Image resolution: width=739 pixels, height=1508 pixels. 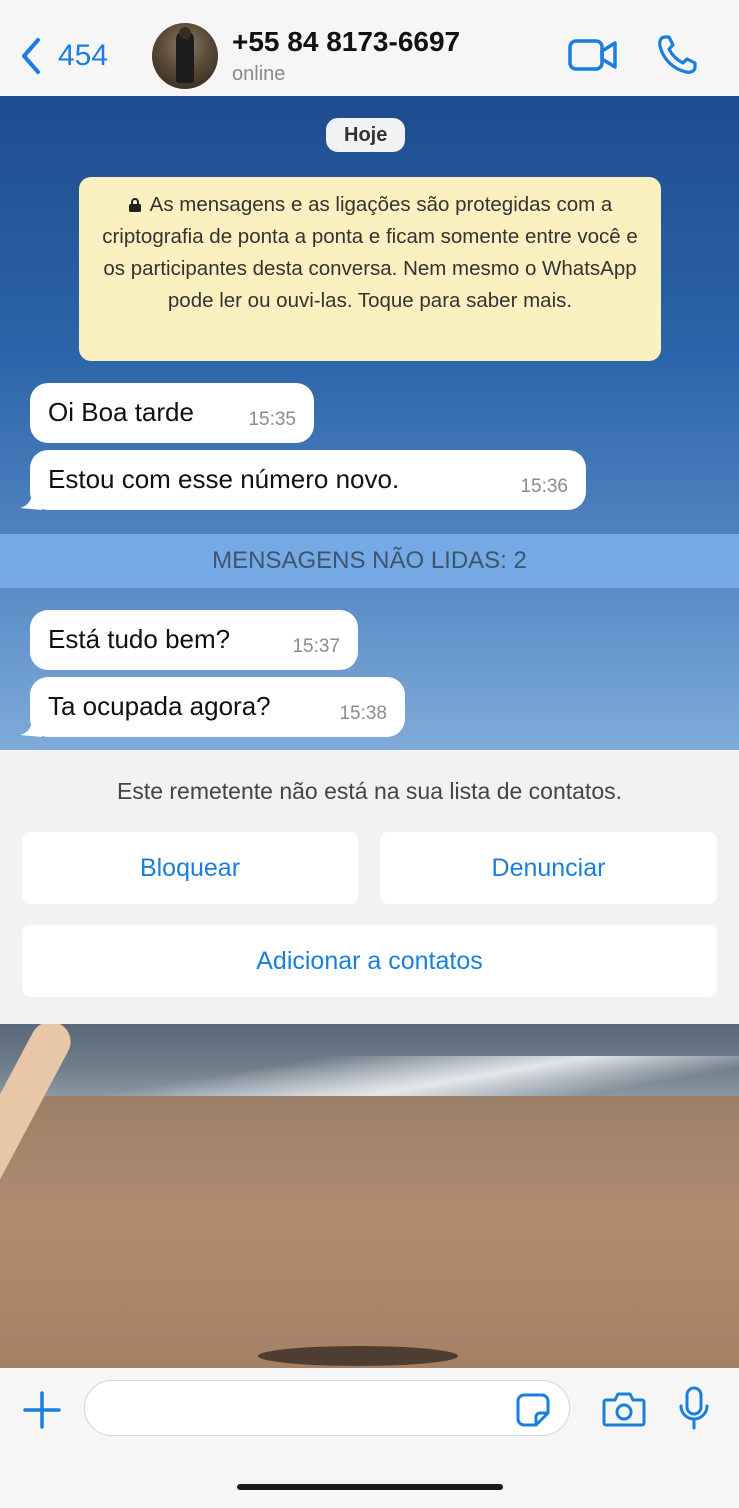 I want to click on message-time: 15:37, so click(x=316, y=646).